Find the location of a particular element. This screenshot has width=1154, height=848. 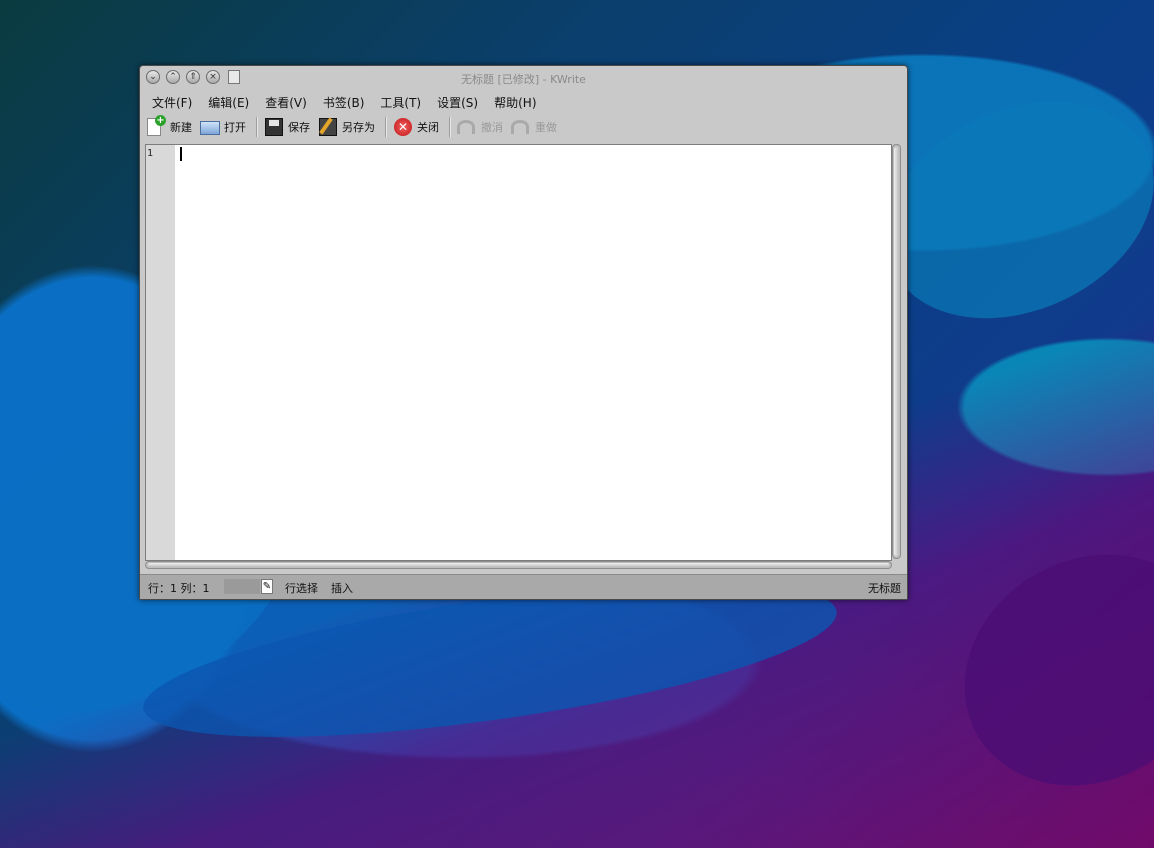

new-document-icon: + is located at coordinates (156, 126).